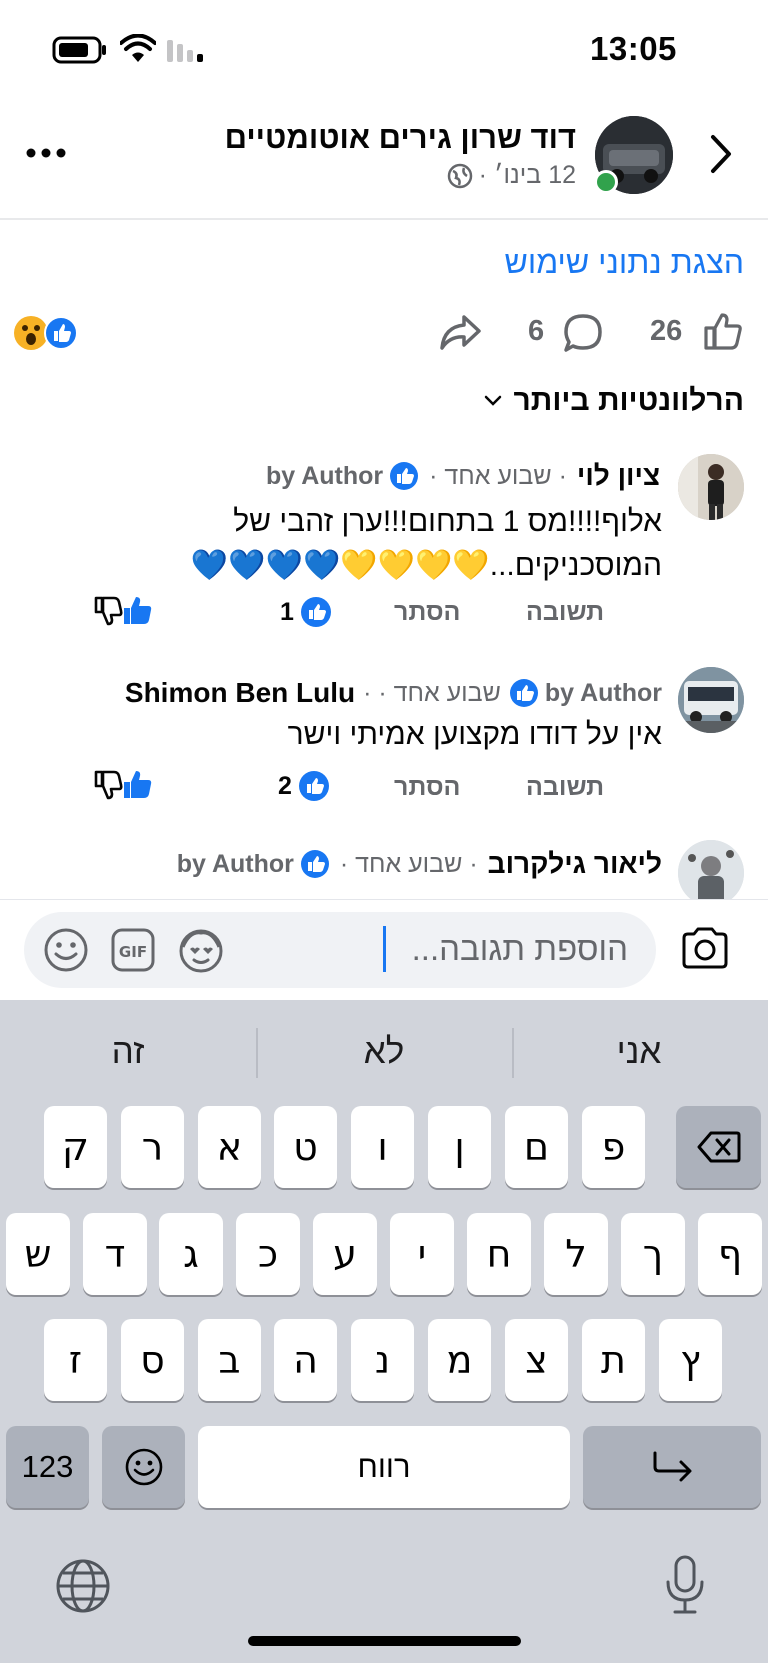 This screenshot has height=1663, width=768. I want to click on suggestion-2: לא, so click(384, 1052).